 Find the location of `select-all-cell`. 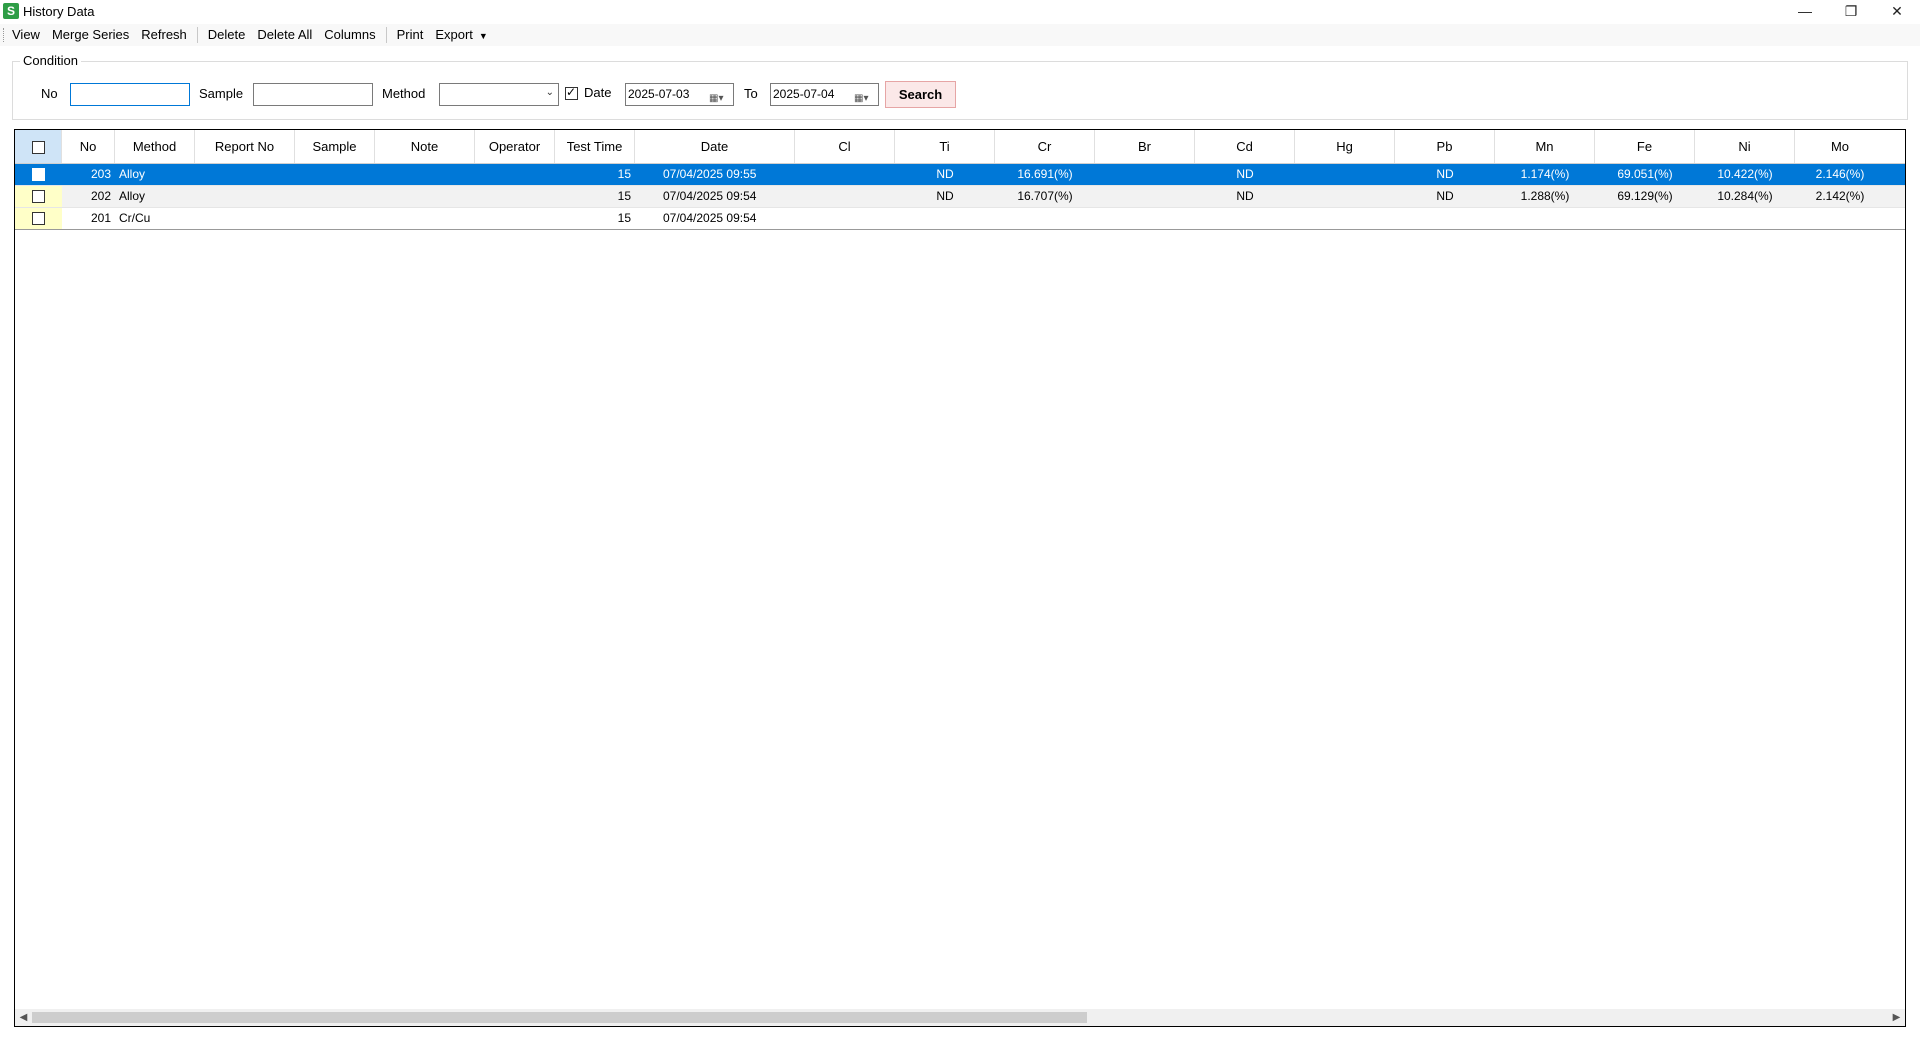

select-all-cell is located at coordinates (38, 146).